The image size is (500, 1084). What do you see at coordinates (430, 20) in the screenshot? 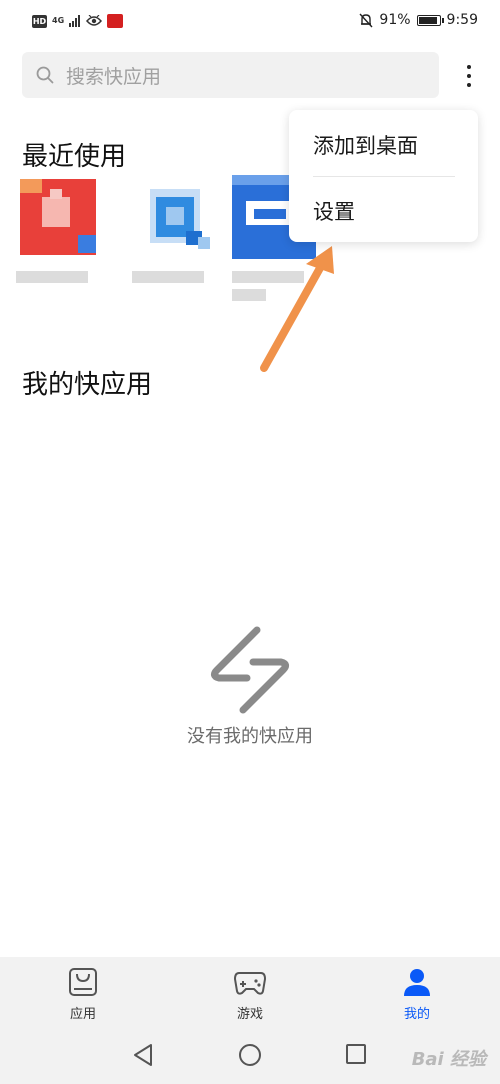
I see `battery-icon` at bounding box center [430, 20].